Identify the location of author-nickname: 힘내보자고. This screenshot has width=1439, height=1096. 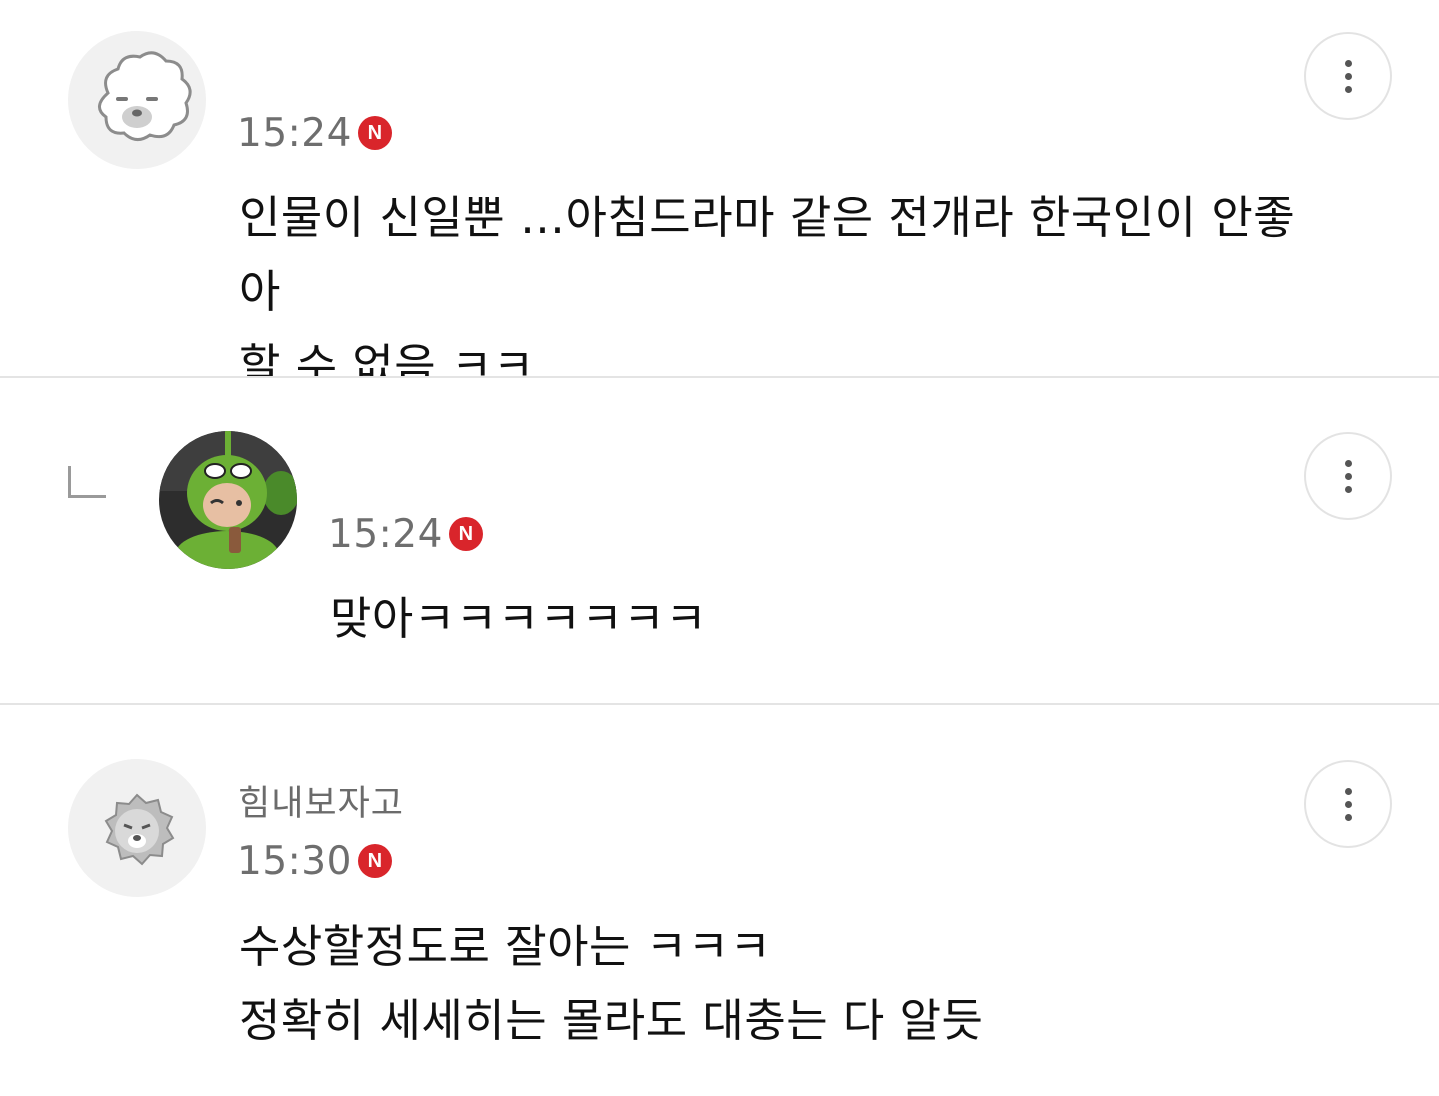
(321, 800).